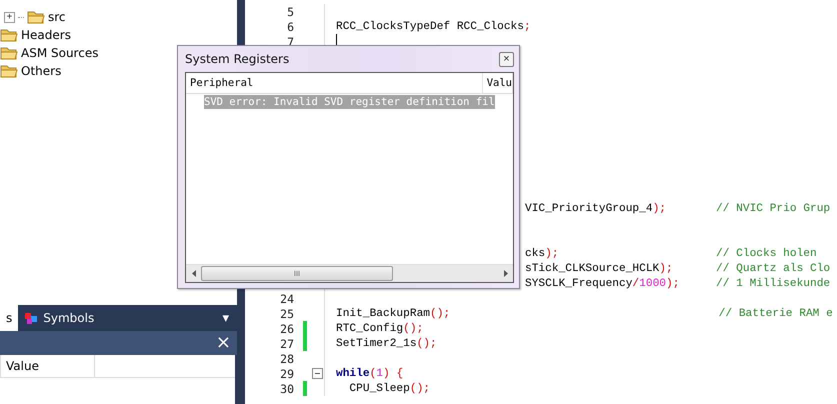 This screenshot has width=837, height=404. Describe the element at coordinates (370, 374) in the screenshot. I see `code-text: while(1) {` at that location.